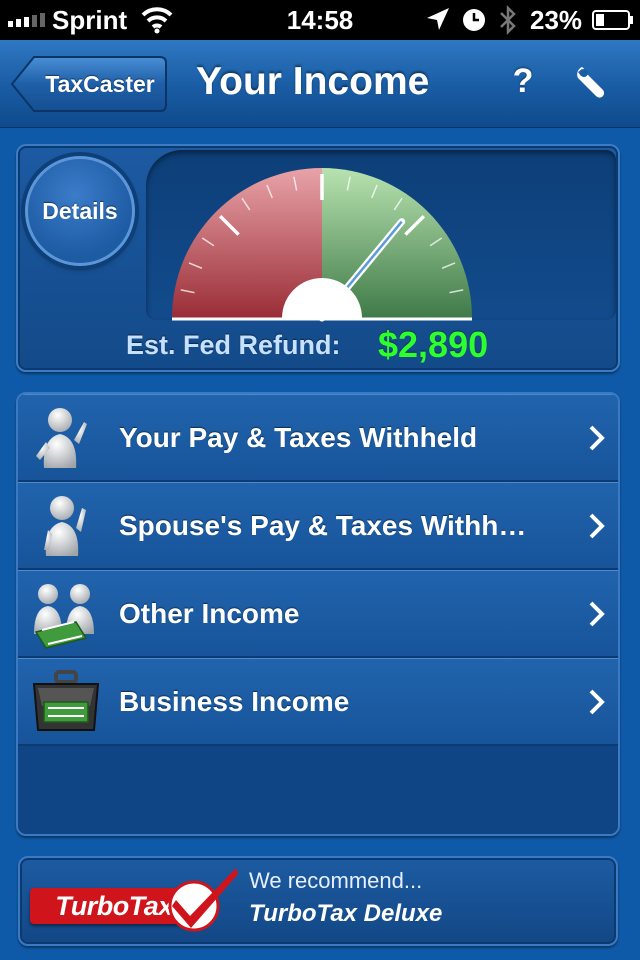  What do you see at coordinates (233, 345) in the screenshot?
I see `refund-label: Est. Fed Refund:` at bounding box center [233, 345].